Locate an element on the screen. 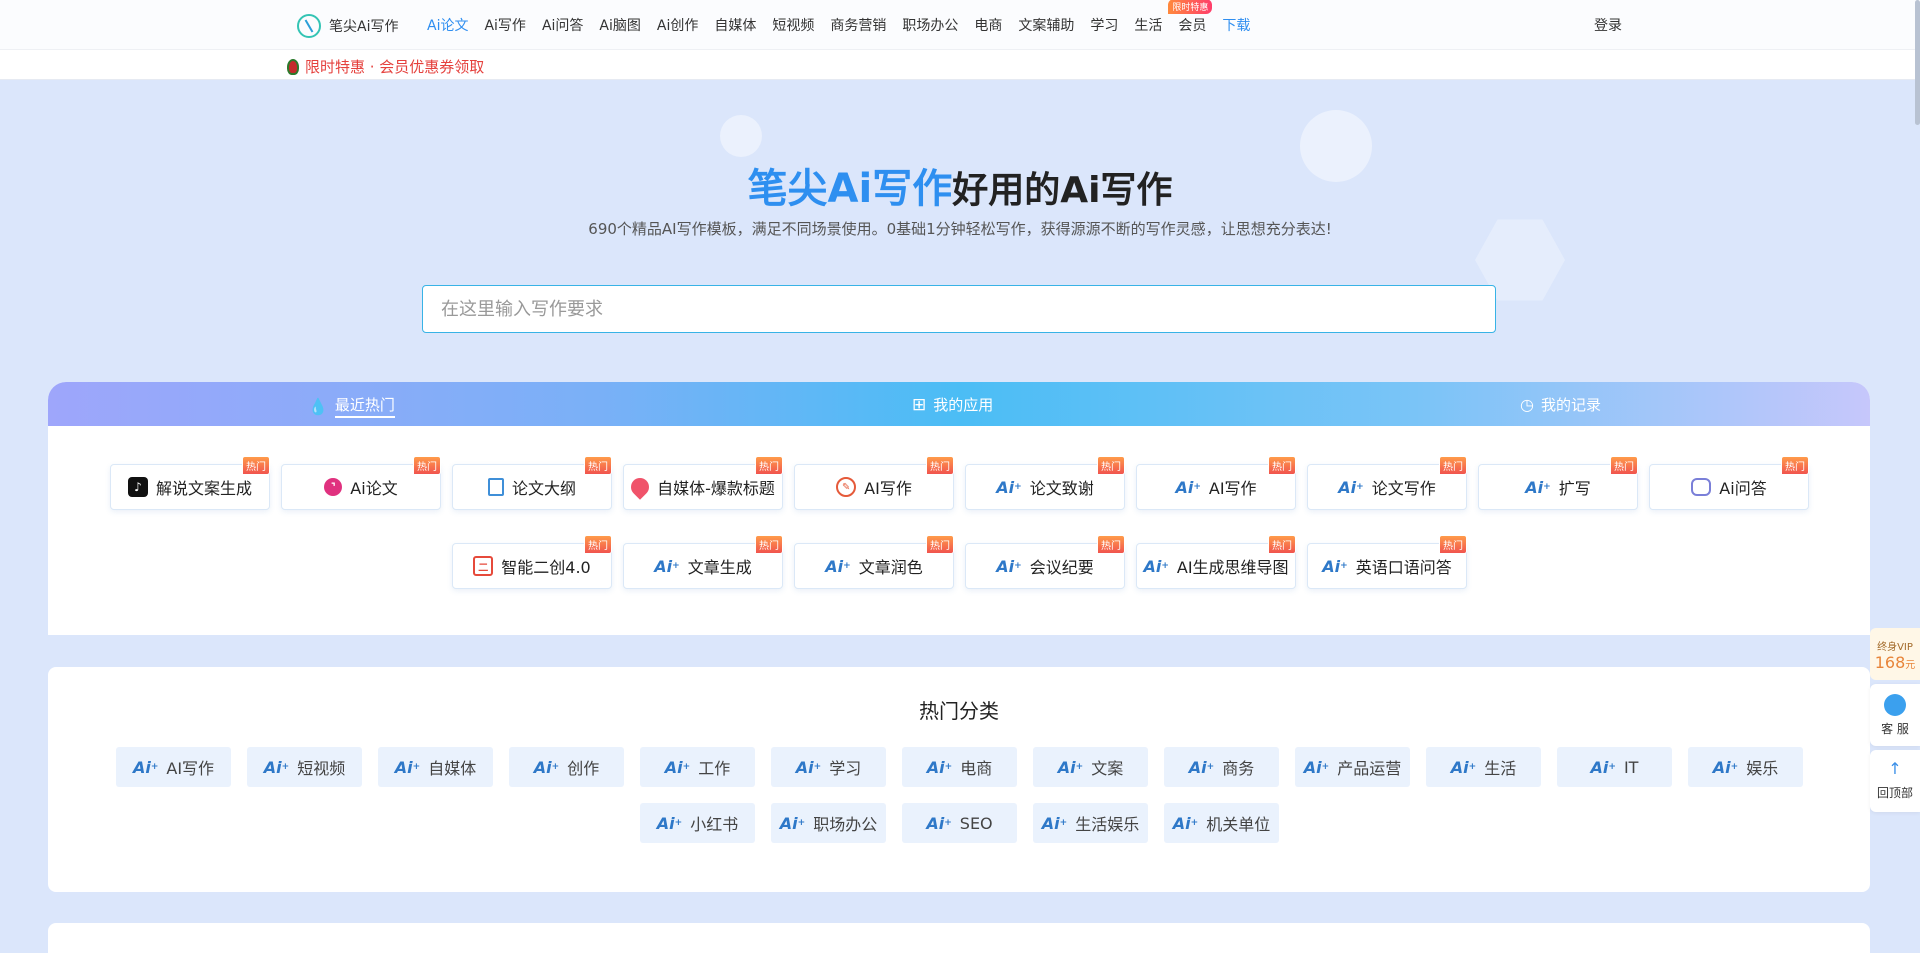 This screenshot has height=953, width=1920. site-logo: 笔尖Ai写作 is located at coordinates (347, 26).